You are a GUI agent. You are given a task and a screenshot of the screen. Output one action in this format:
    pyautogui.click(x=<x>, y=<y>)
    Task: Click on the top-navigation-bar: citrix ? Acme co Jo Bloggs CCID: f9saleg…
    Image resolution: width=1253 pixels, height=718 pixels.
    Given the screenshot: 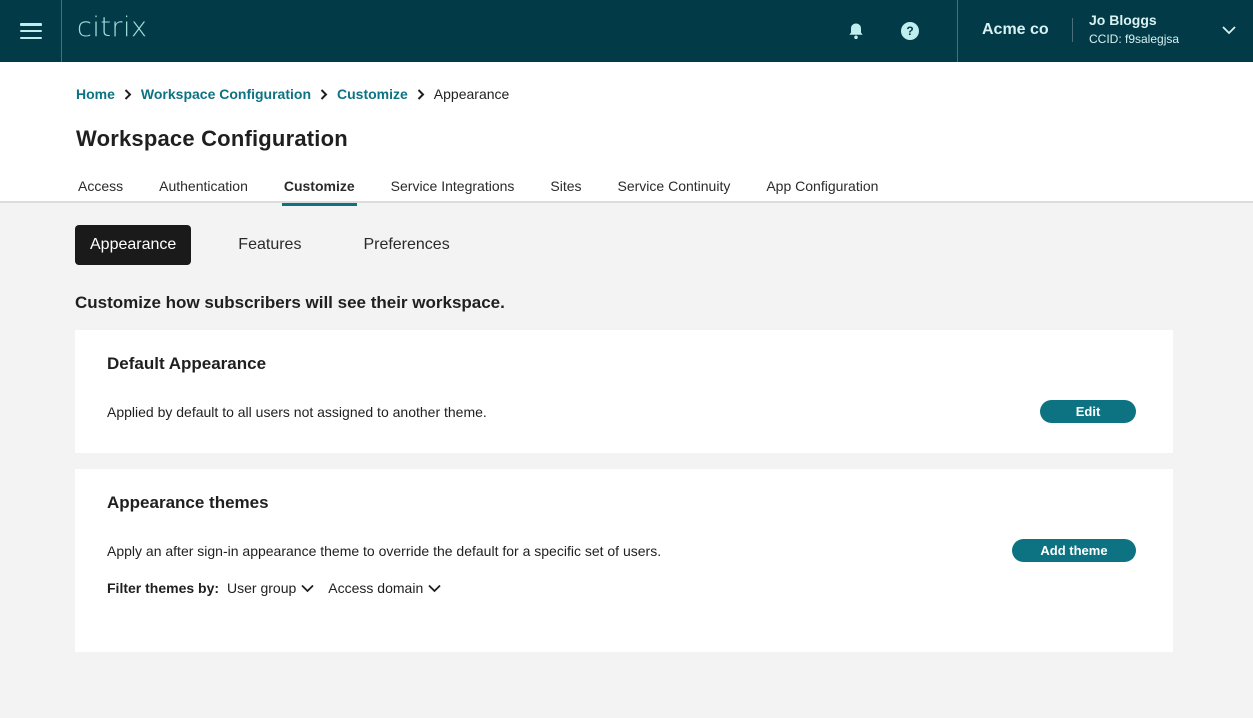 What is the action you would take?
    pyautogui.click(x=626, y=31)
    